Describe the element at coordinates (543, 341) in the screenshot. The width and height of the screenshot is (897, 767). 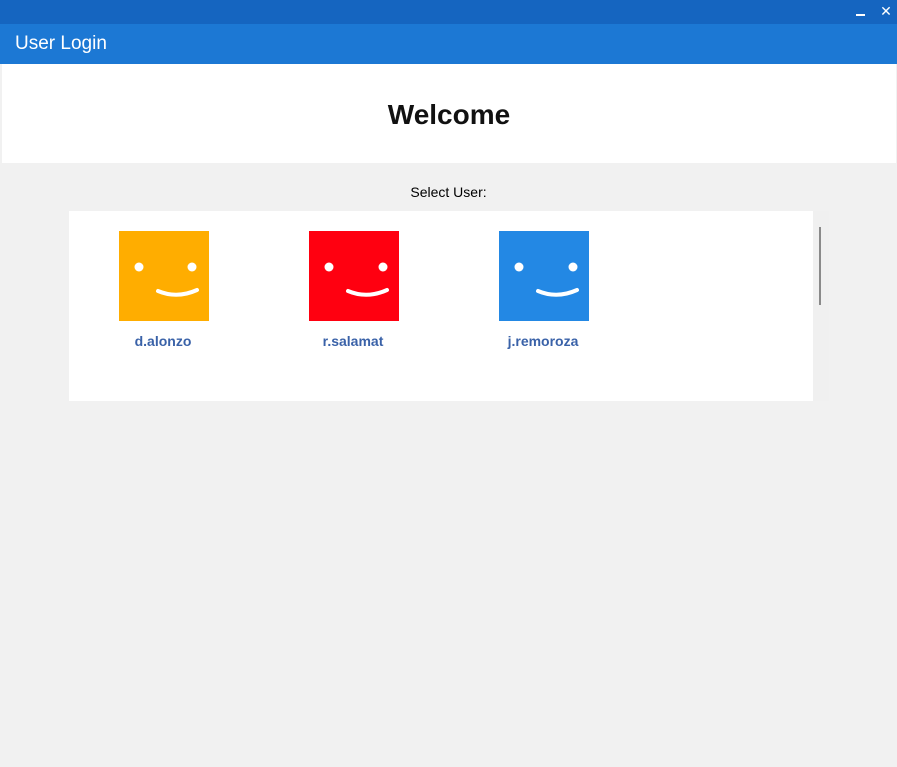
I see `user-name: j.remoroza` at that location.